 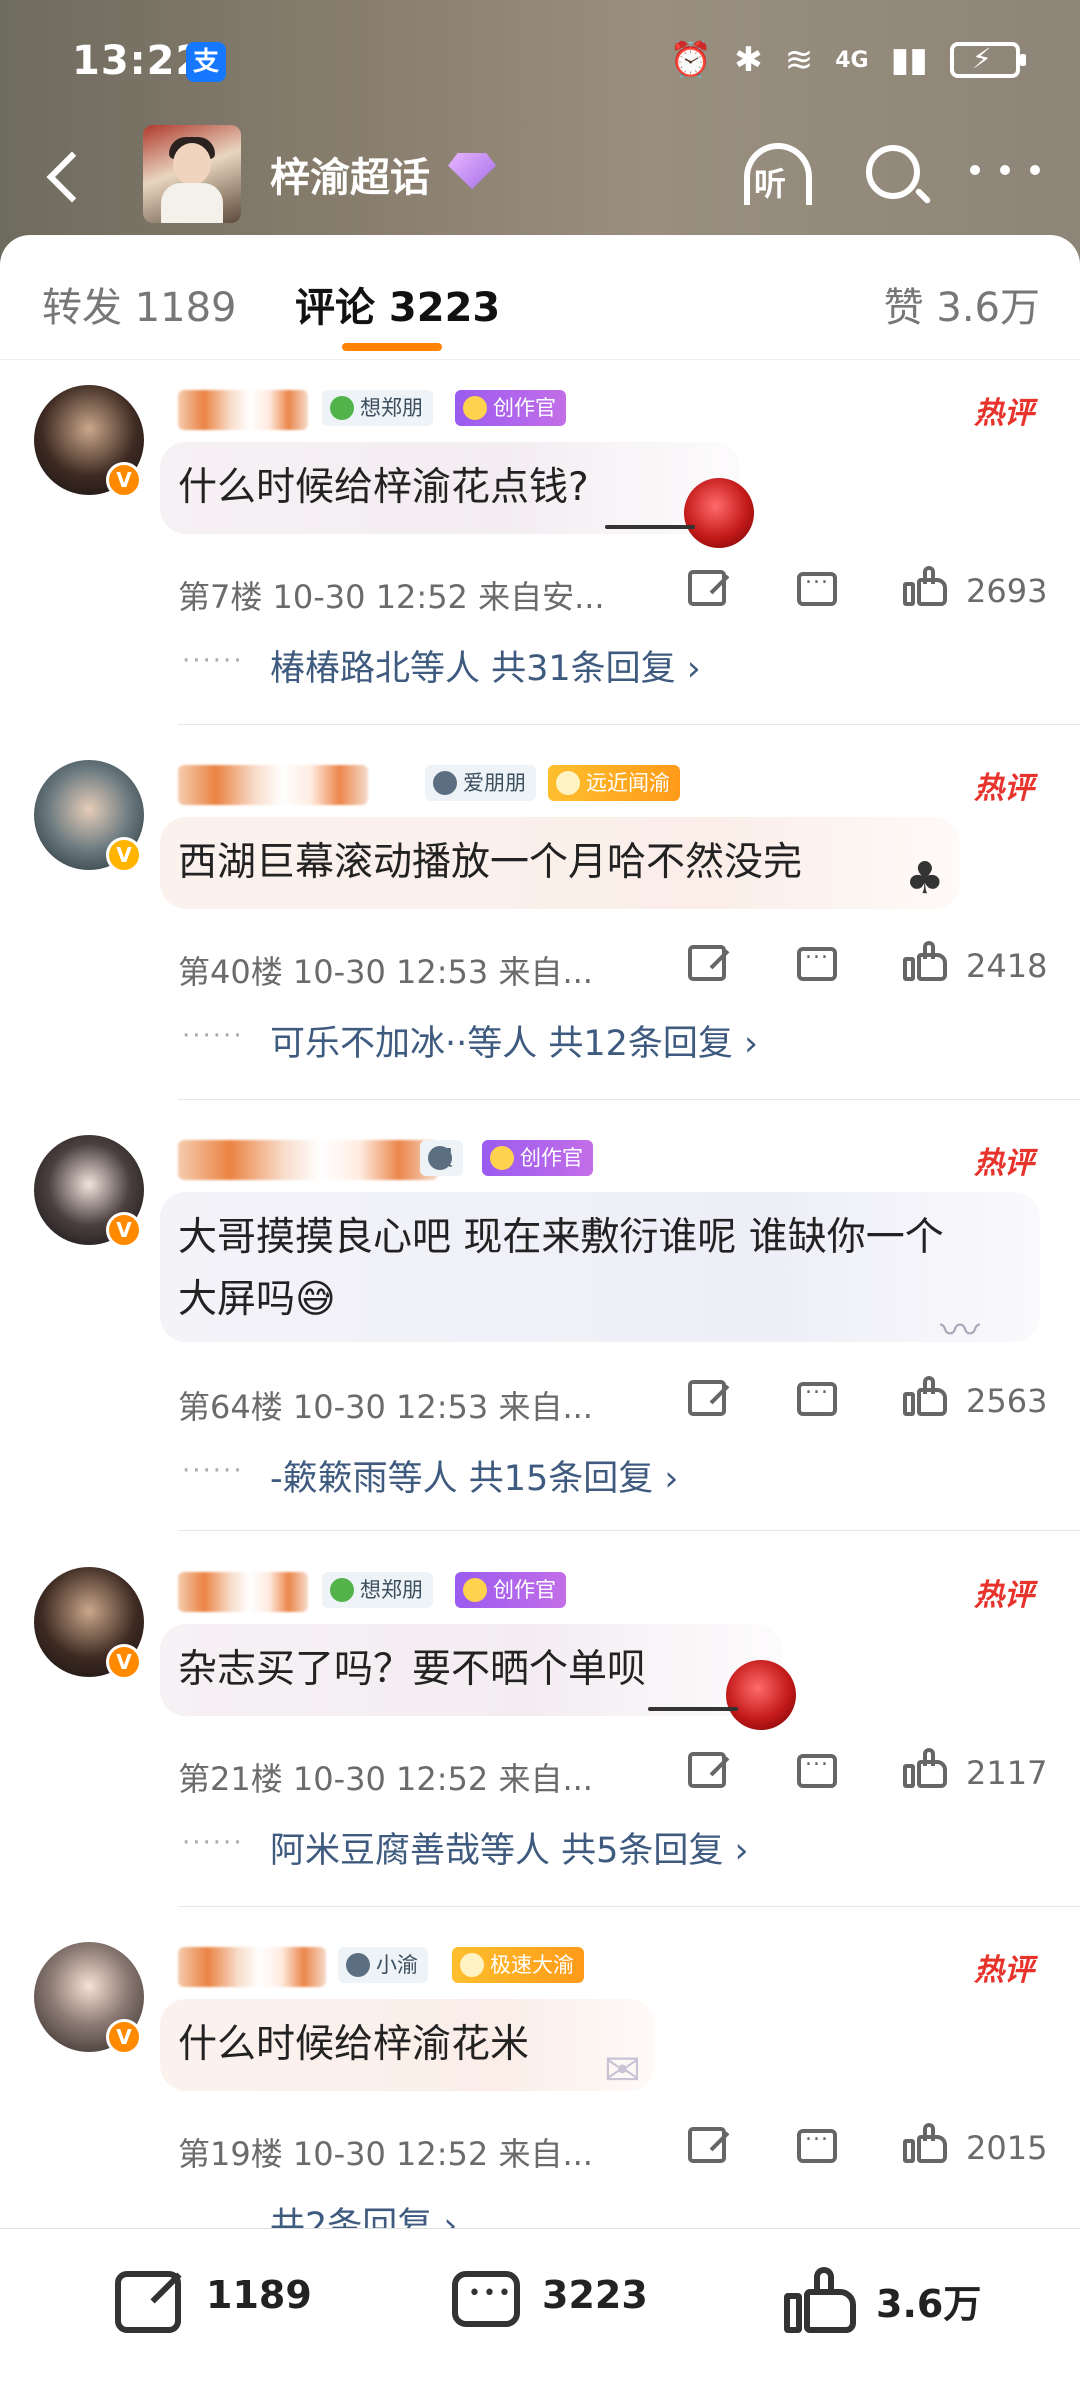 What do you see at coordinates (485, 665) in the screenshot?
I see `replies-link: 椿椿路北等人 共31条回复 ›` at bounding box center [485, 665].